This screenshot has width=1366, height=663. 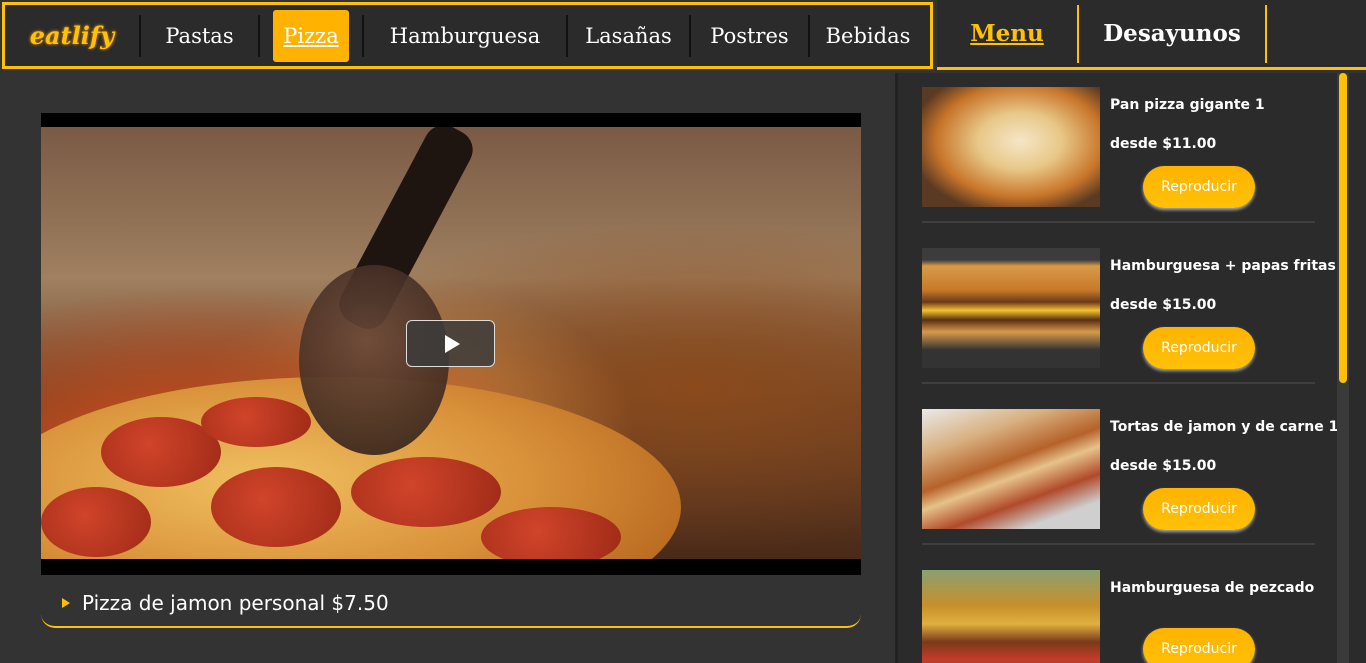 I want to click on nav-item-label: Bebidas, so click(x=868, y=35).